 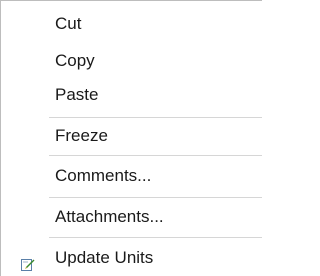 What do you see at coordinates (104, 257) in the screenshot?
I see `menu-item-label: Update Units` at bounding box center [104, 257].